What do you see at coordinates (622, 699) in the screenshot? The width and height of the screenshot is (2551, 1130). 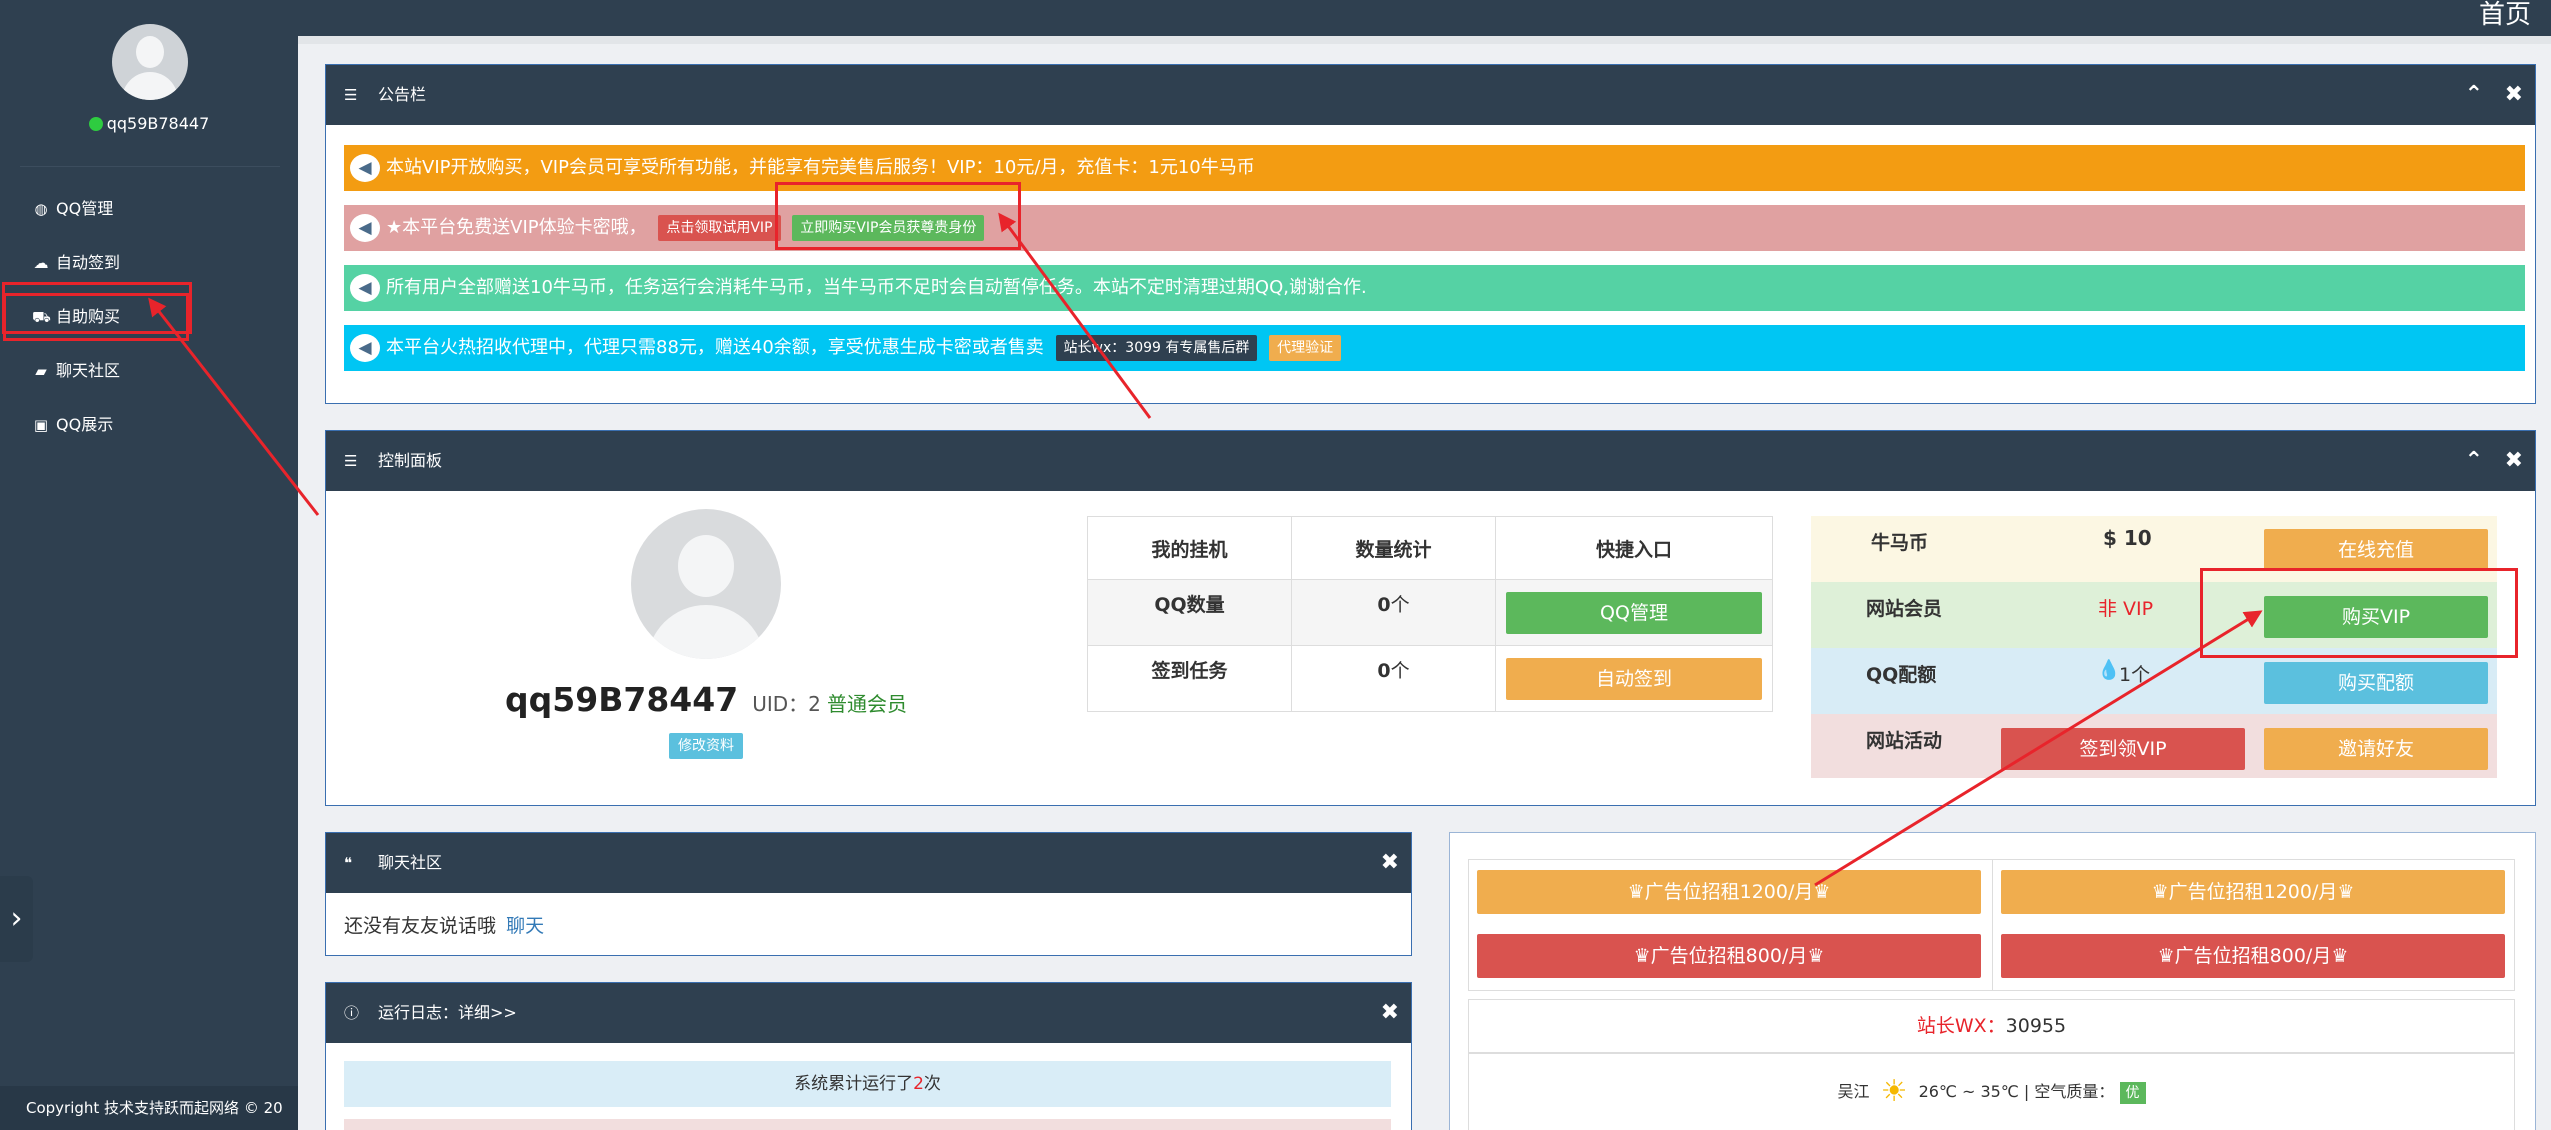 I see `profile-username: qq59B78447` at bounding box center [622, 699].